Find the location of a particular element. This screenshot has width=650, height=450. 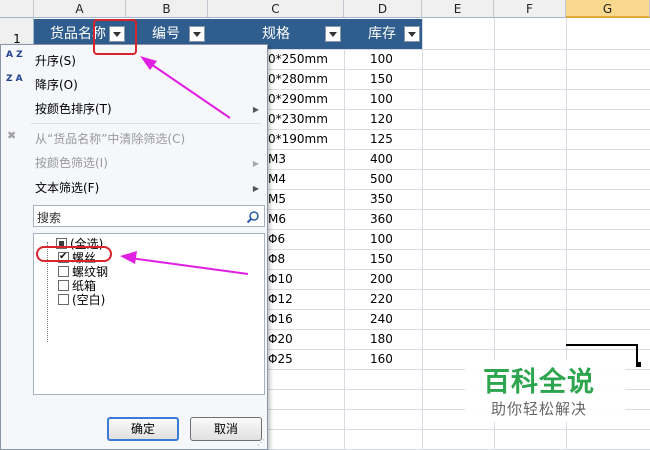

watermark-title: 百科全说 is located at coordinates (539, 382).